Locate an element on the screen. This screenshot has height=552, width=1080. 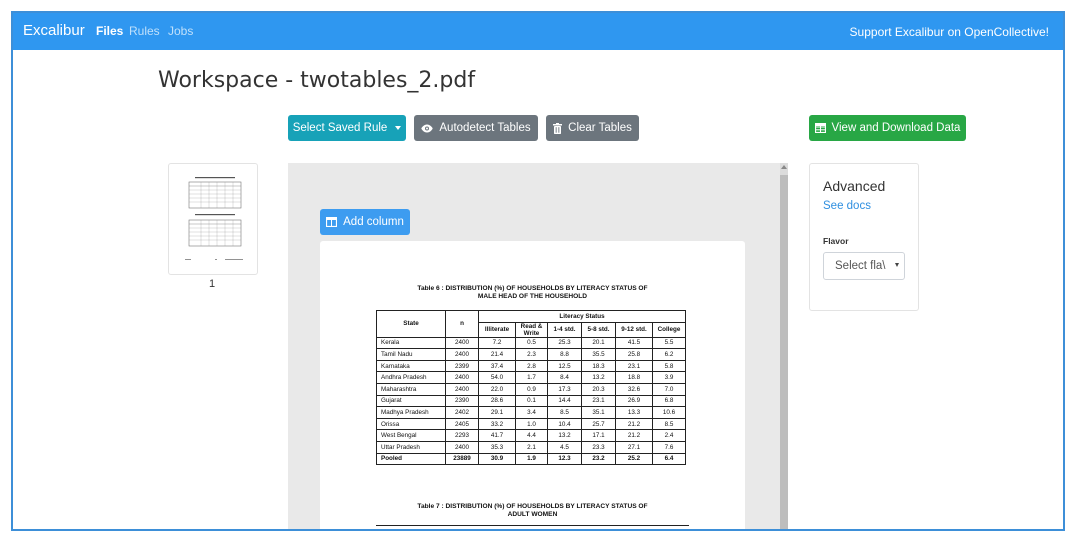
table-cell: 23889 is located at coordinates (462, 459).